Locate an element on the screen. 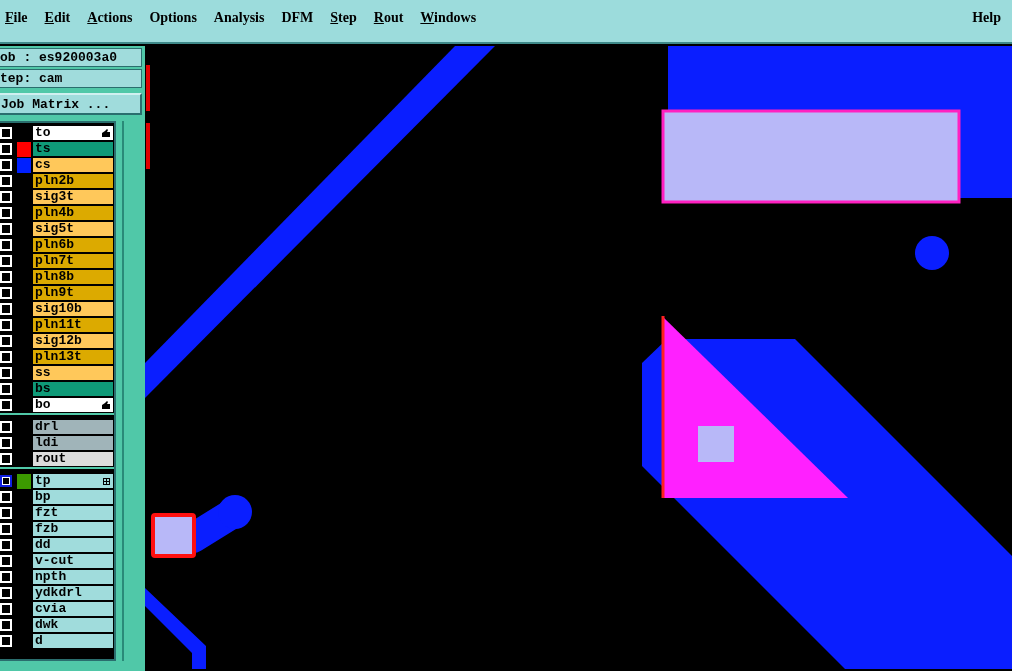 The width and height of the screenshot is (1012, 671). layer-name: pln7t is located at coordinates (73, 261).